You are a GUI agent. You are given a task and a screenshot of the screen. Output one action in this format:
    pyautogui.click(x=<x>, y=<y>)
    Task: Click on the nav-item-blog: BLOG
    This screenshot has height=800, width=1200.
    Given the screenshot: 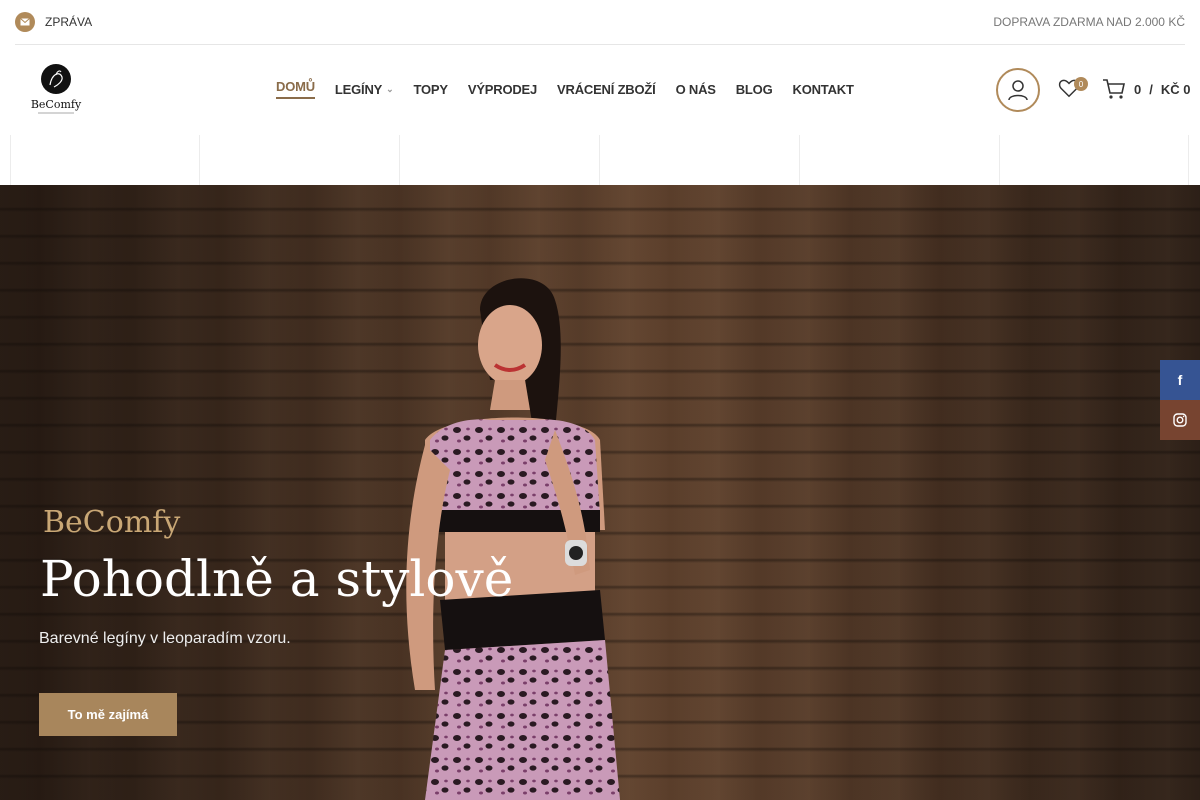 What is the action you would take?
    pyautogui.click(x=754, y=89)
    